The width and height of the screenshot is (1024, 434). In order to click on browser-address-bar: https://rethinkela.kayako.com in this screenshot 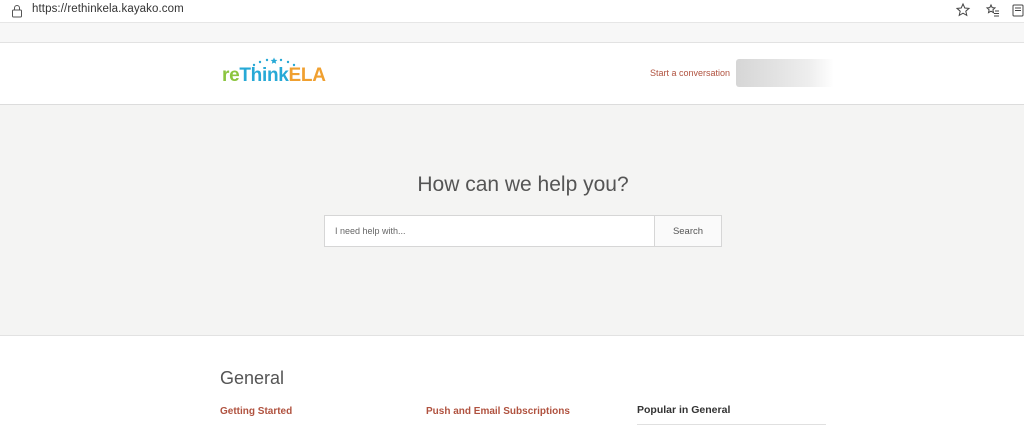, I will do `click(512, 11)`.